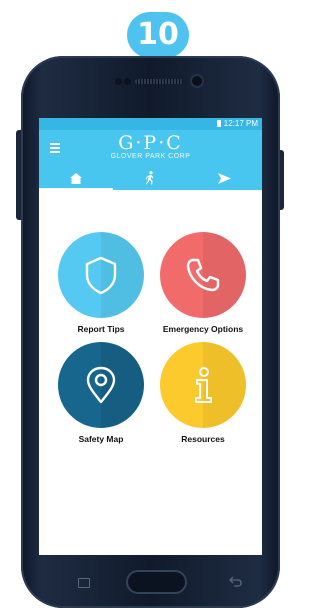 The width and height of the screenshot is (320, 611). I want to click on tile-label: Emergency Options, so click(203, 329).